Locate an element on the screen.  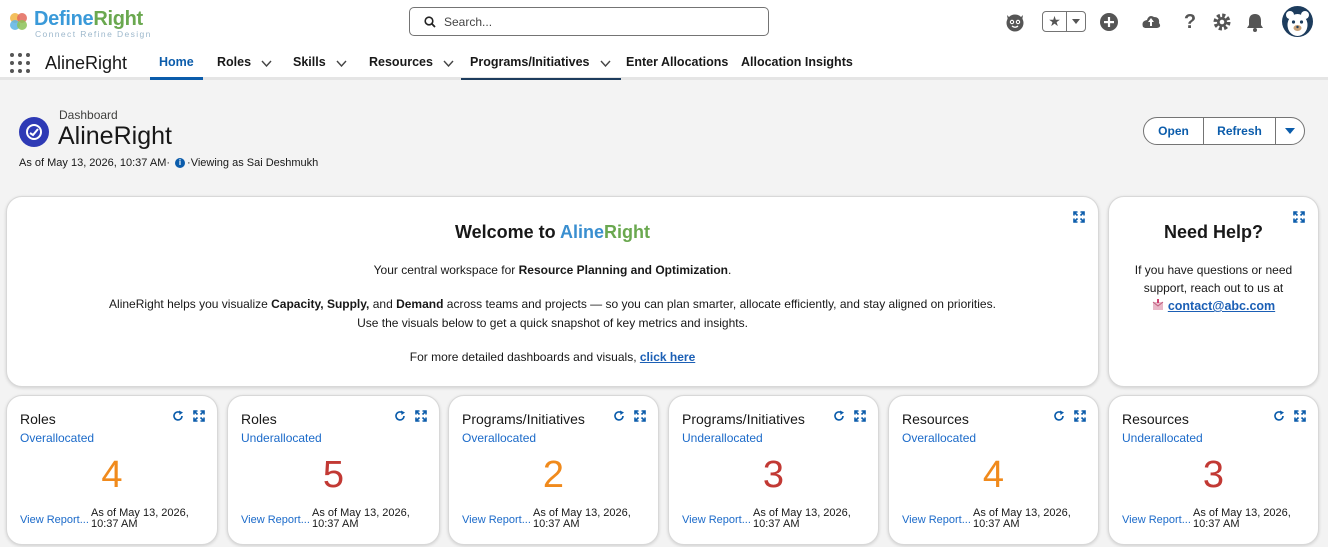
help-line-1: If you have questions or need is located at coordinates (1213, 270).